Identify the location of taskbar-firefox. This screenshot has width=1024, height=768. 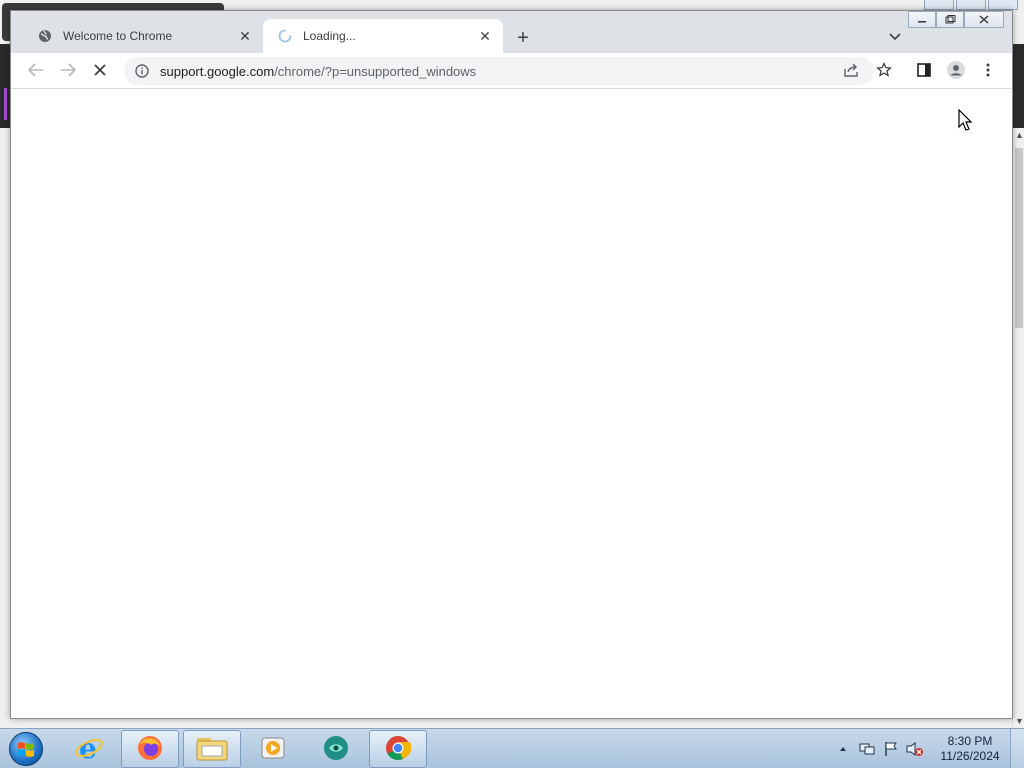
(150, 749).